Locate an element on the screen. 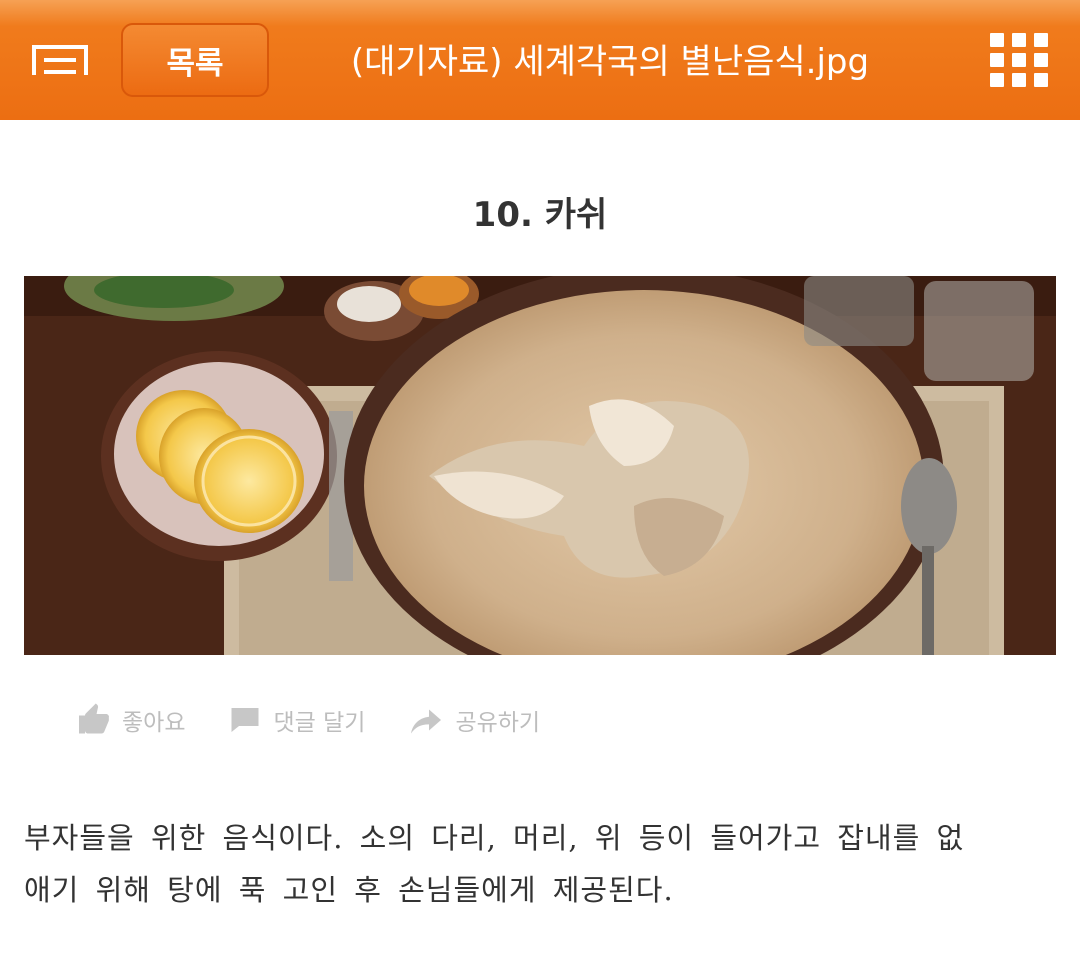 Image resolution: width=1080 pixels, height=957 pixels. like-button: 좋아요 is located at coordinates (130, 720).